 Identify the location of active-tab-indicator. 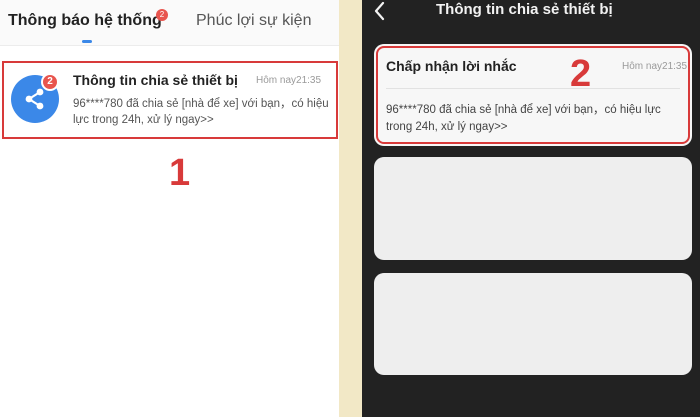
(87, 41).